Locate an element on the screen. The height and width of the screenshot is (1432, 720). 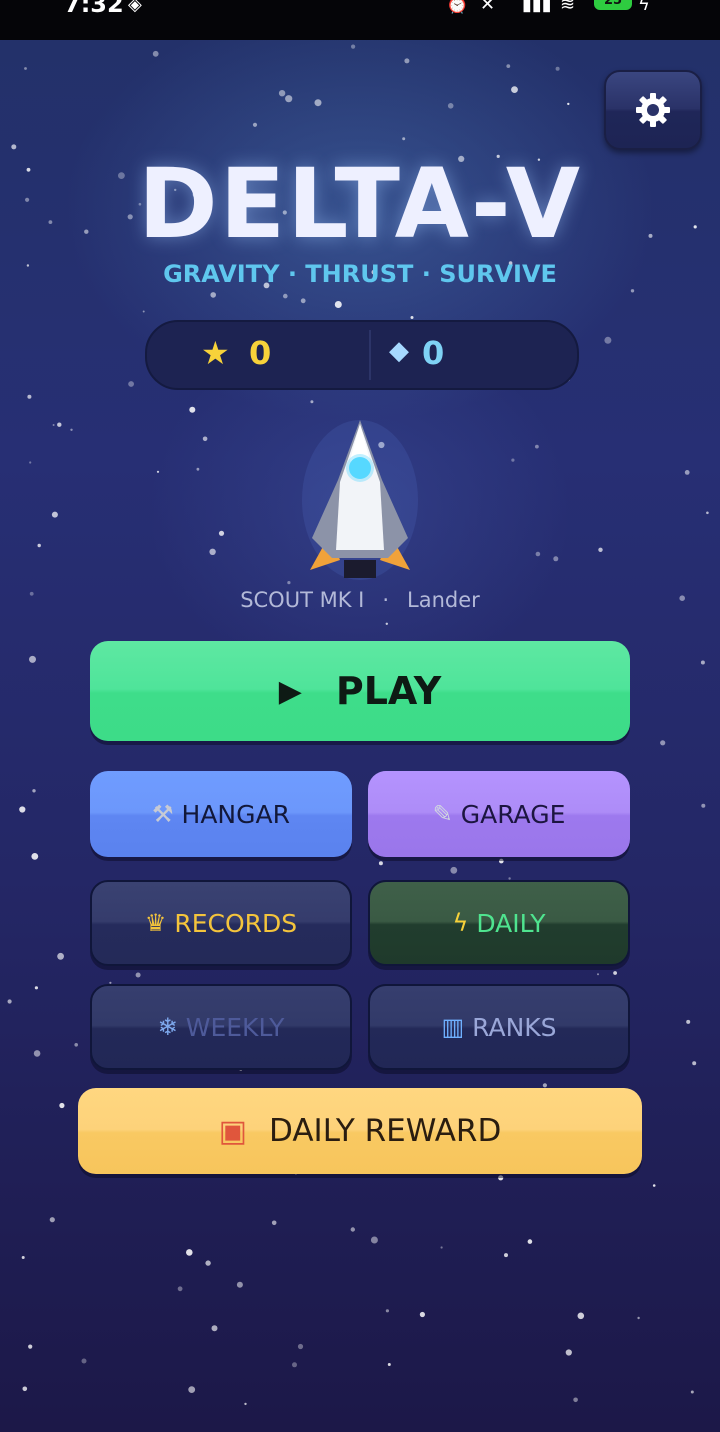
mute-icon: ✕ is located at coordinates (488, 7).